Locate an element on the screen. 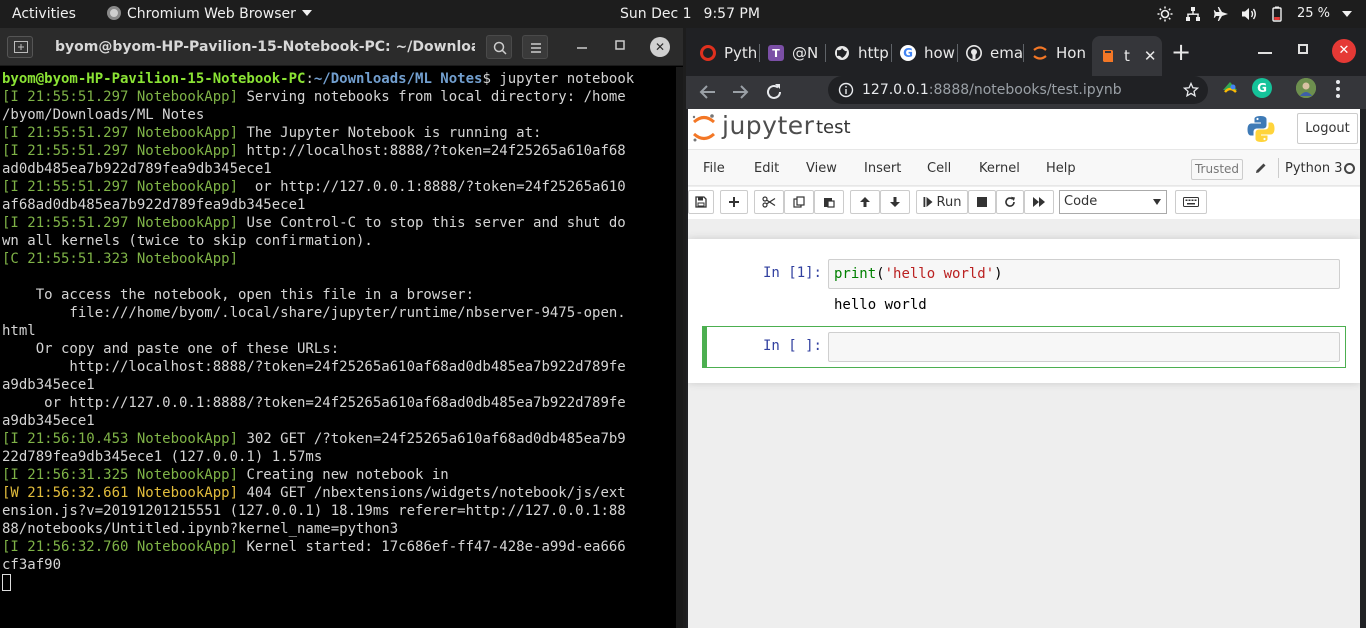  search-button is located at coordinates (499, 47).